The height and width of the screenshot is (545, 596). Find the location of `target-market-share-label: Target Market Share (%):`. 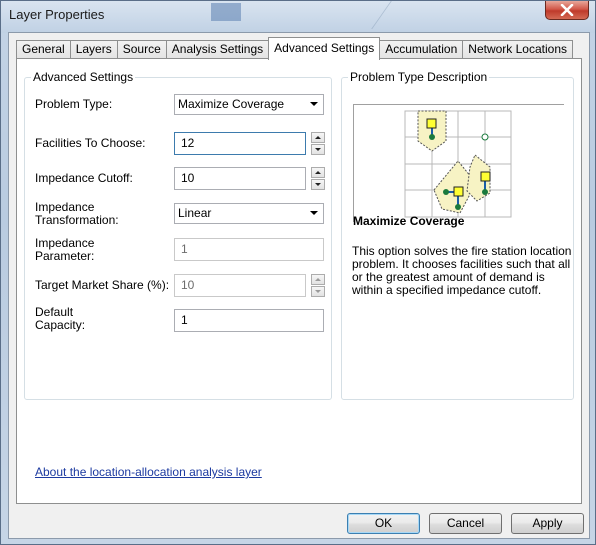

target-market-share-label: Target Market Share (%): is located at coordinates (102, 285).